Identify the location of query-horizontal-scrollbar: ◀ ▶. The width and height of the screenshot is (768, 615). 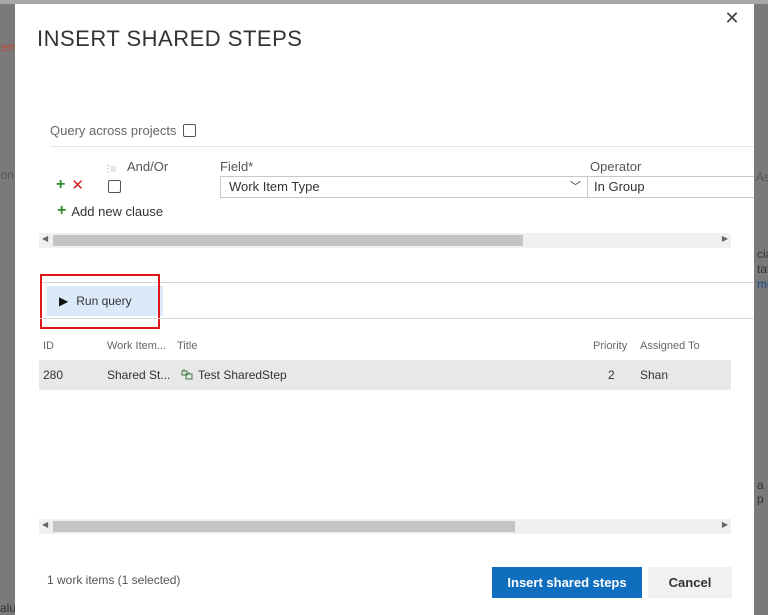
(385, 240).